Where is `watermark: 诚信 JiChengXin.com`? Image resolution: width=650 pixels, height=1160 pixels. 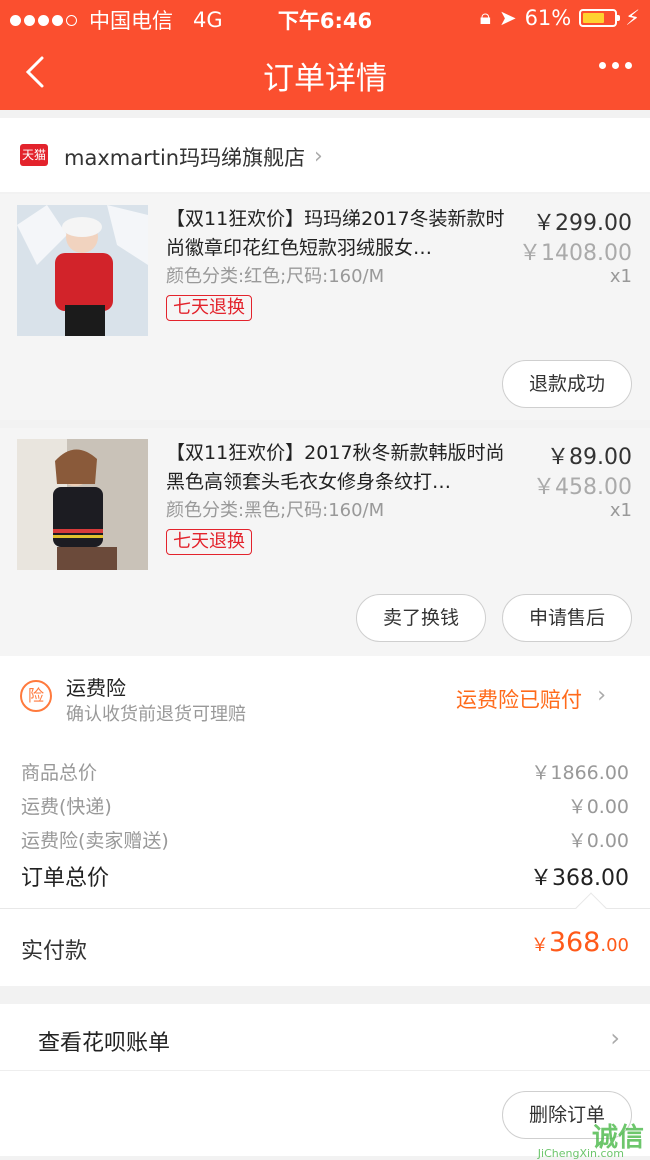
watermark: 诚信 JiChengXin.com is located at coordinates (591, 1138).